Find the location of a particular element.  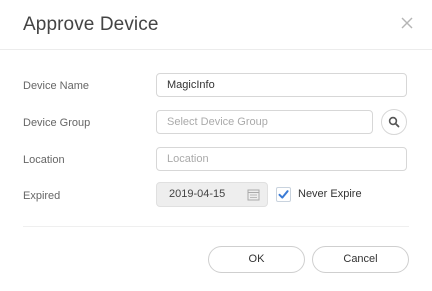

device-group-label: Device Group is located at coordinates (57, 123).